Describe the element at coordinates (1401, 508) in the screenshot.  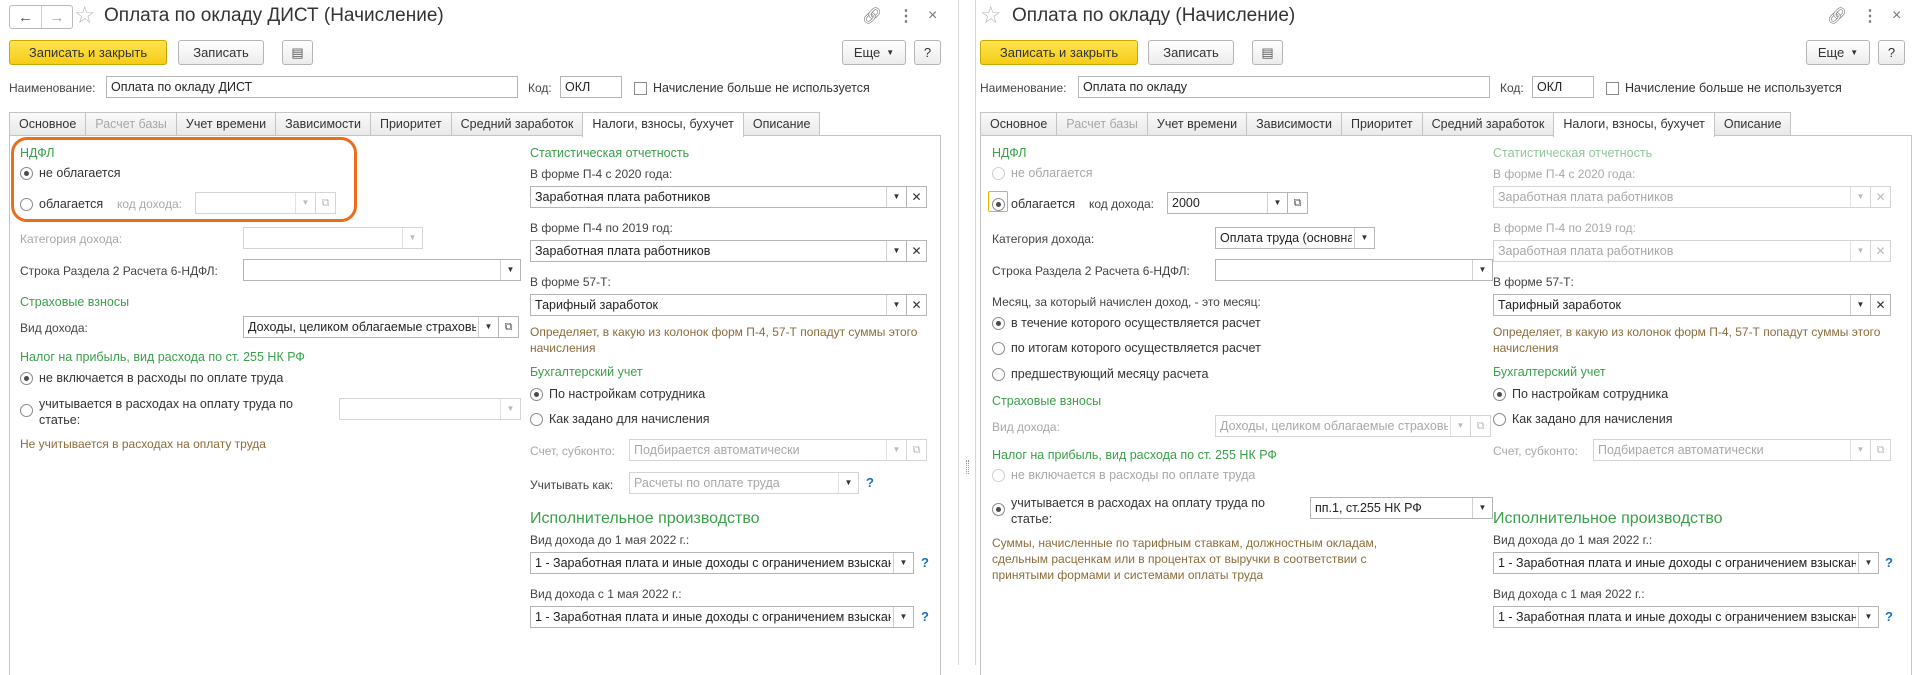
I see `expense-article-select: пп.1, ст.255 НК РФ ▼` at that location.